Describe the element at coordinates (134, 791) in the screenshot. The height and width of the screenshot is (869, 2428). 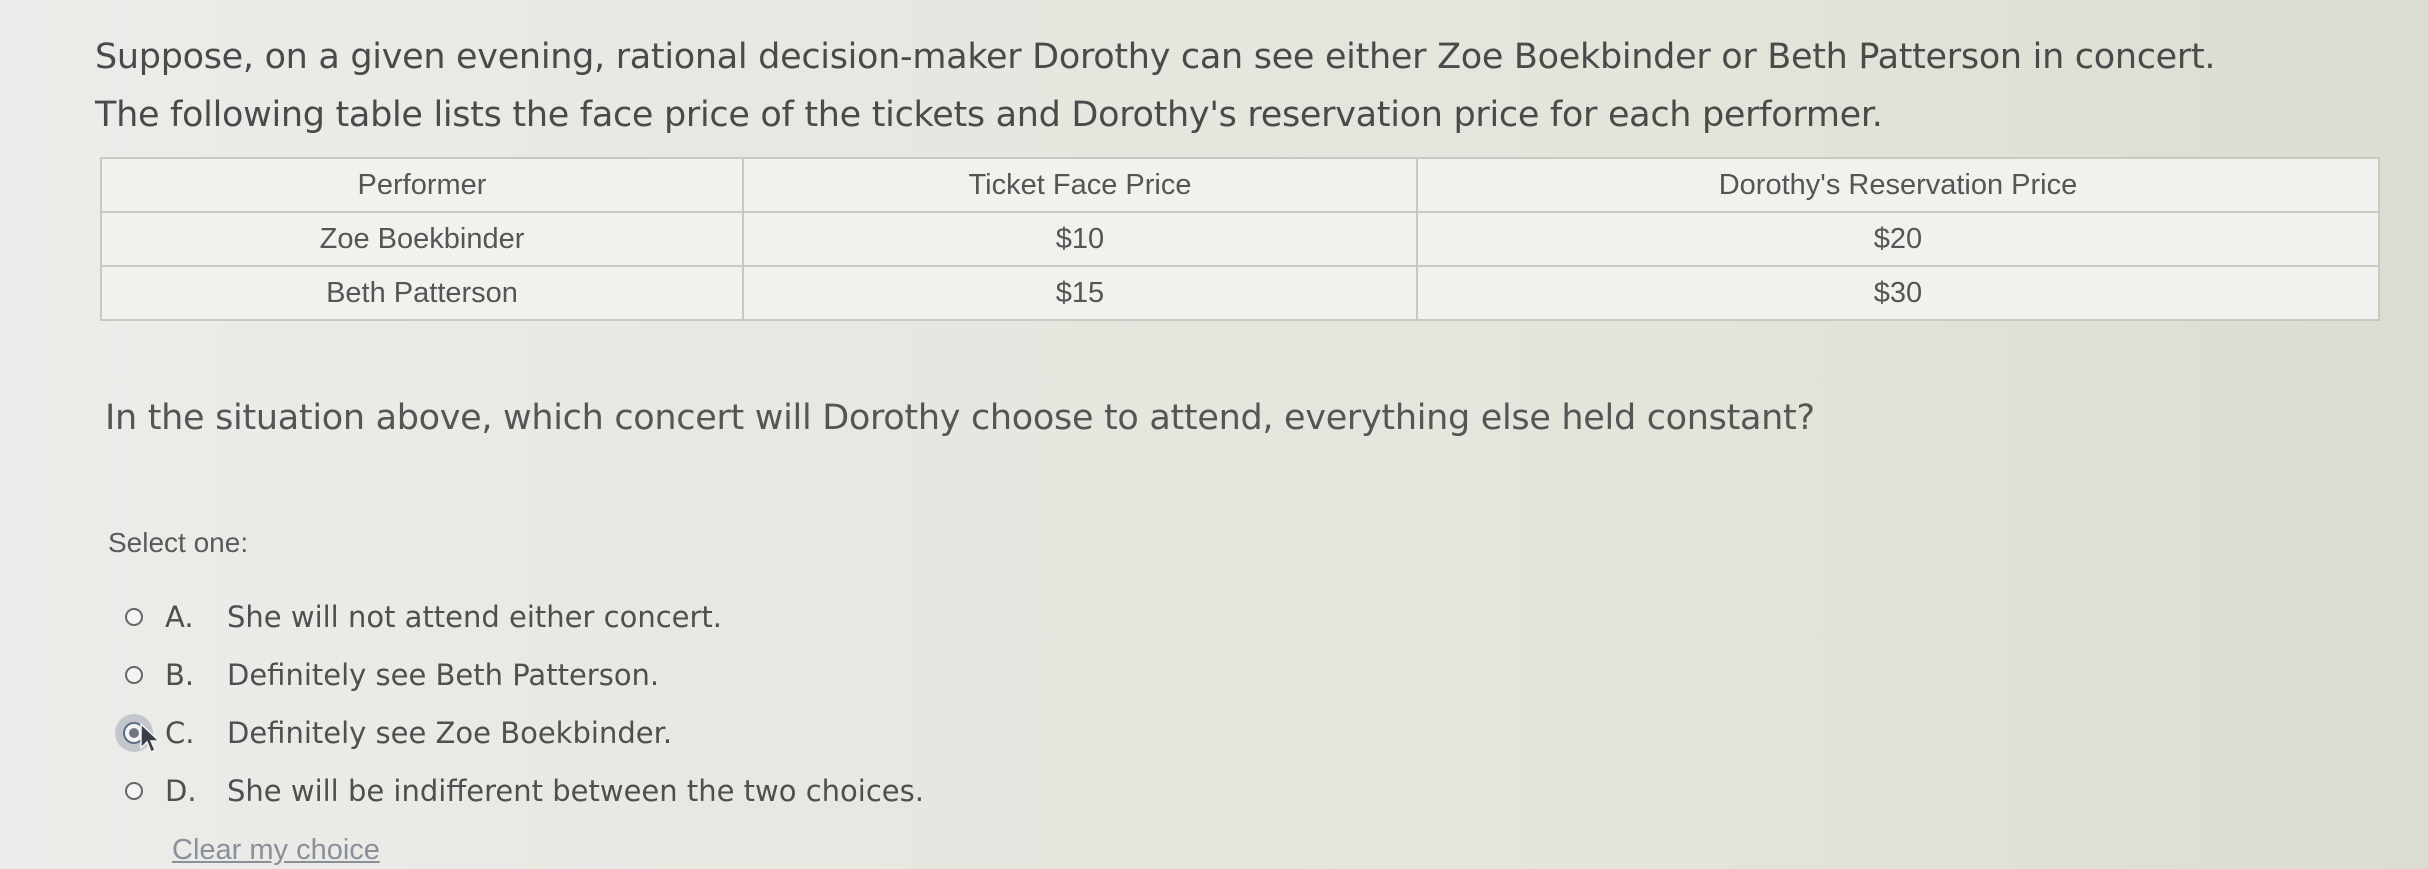
I see `radio-button-d` at that location.